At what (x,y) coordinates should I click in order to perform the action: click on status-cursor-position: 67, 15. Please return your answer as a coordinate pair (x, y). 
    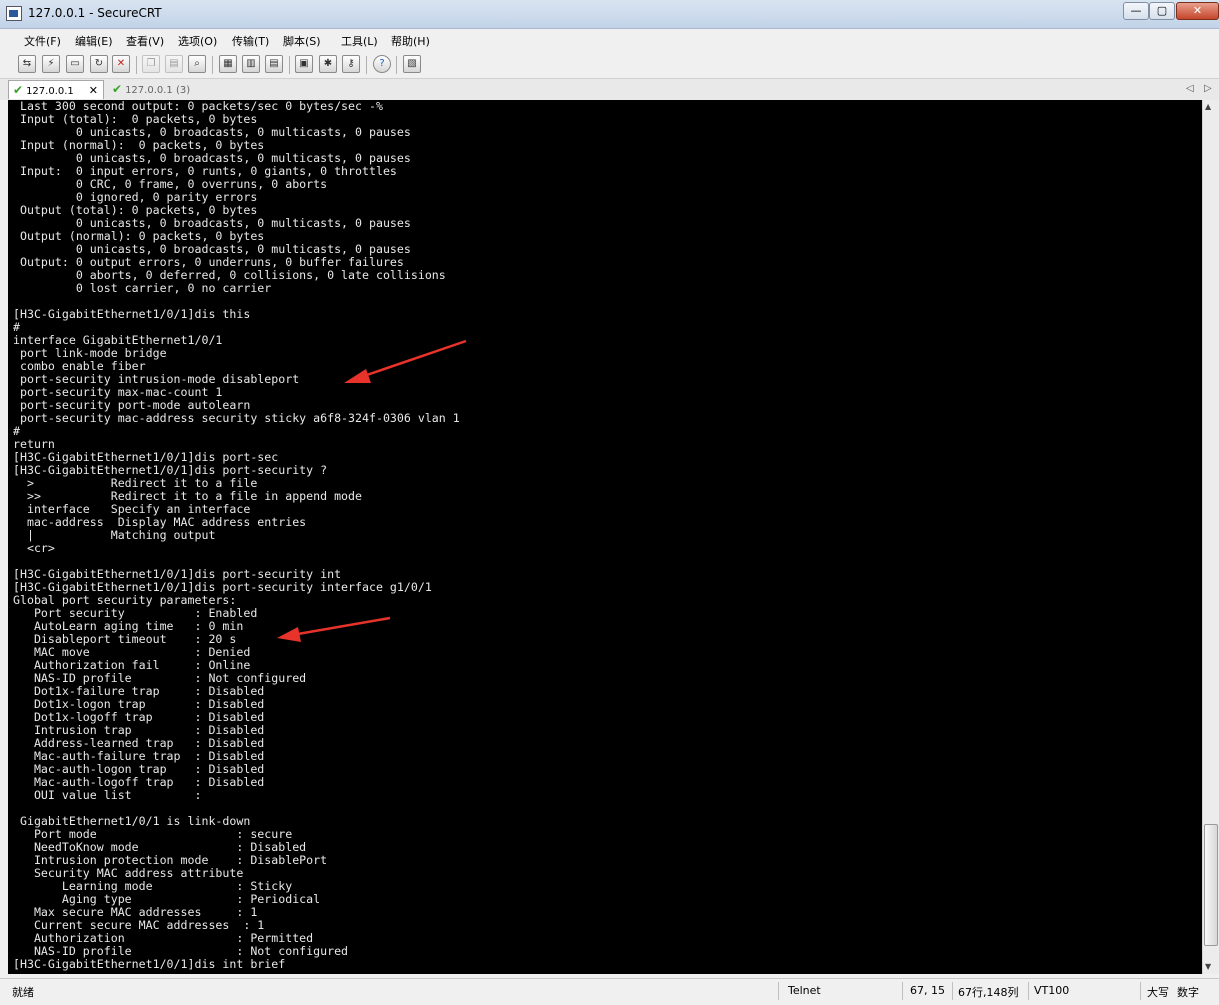
    Looking at the image, I should click on (927, 990).